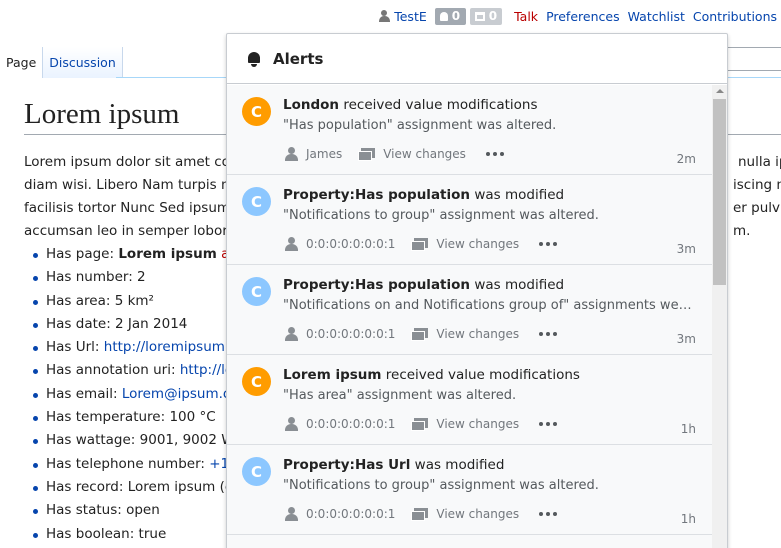  I want to click on watchlist-link: Watchlist, so click(656, 16).